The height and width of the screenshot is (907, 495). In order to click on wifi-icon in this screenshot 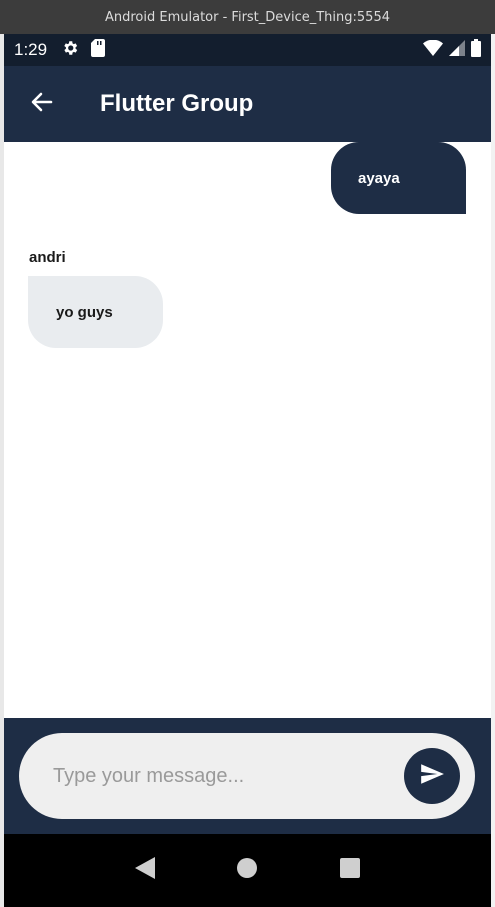, I will do `click(433, 50)`.